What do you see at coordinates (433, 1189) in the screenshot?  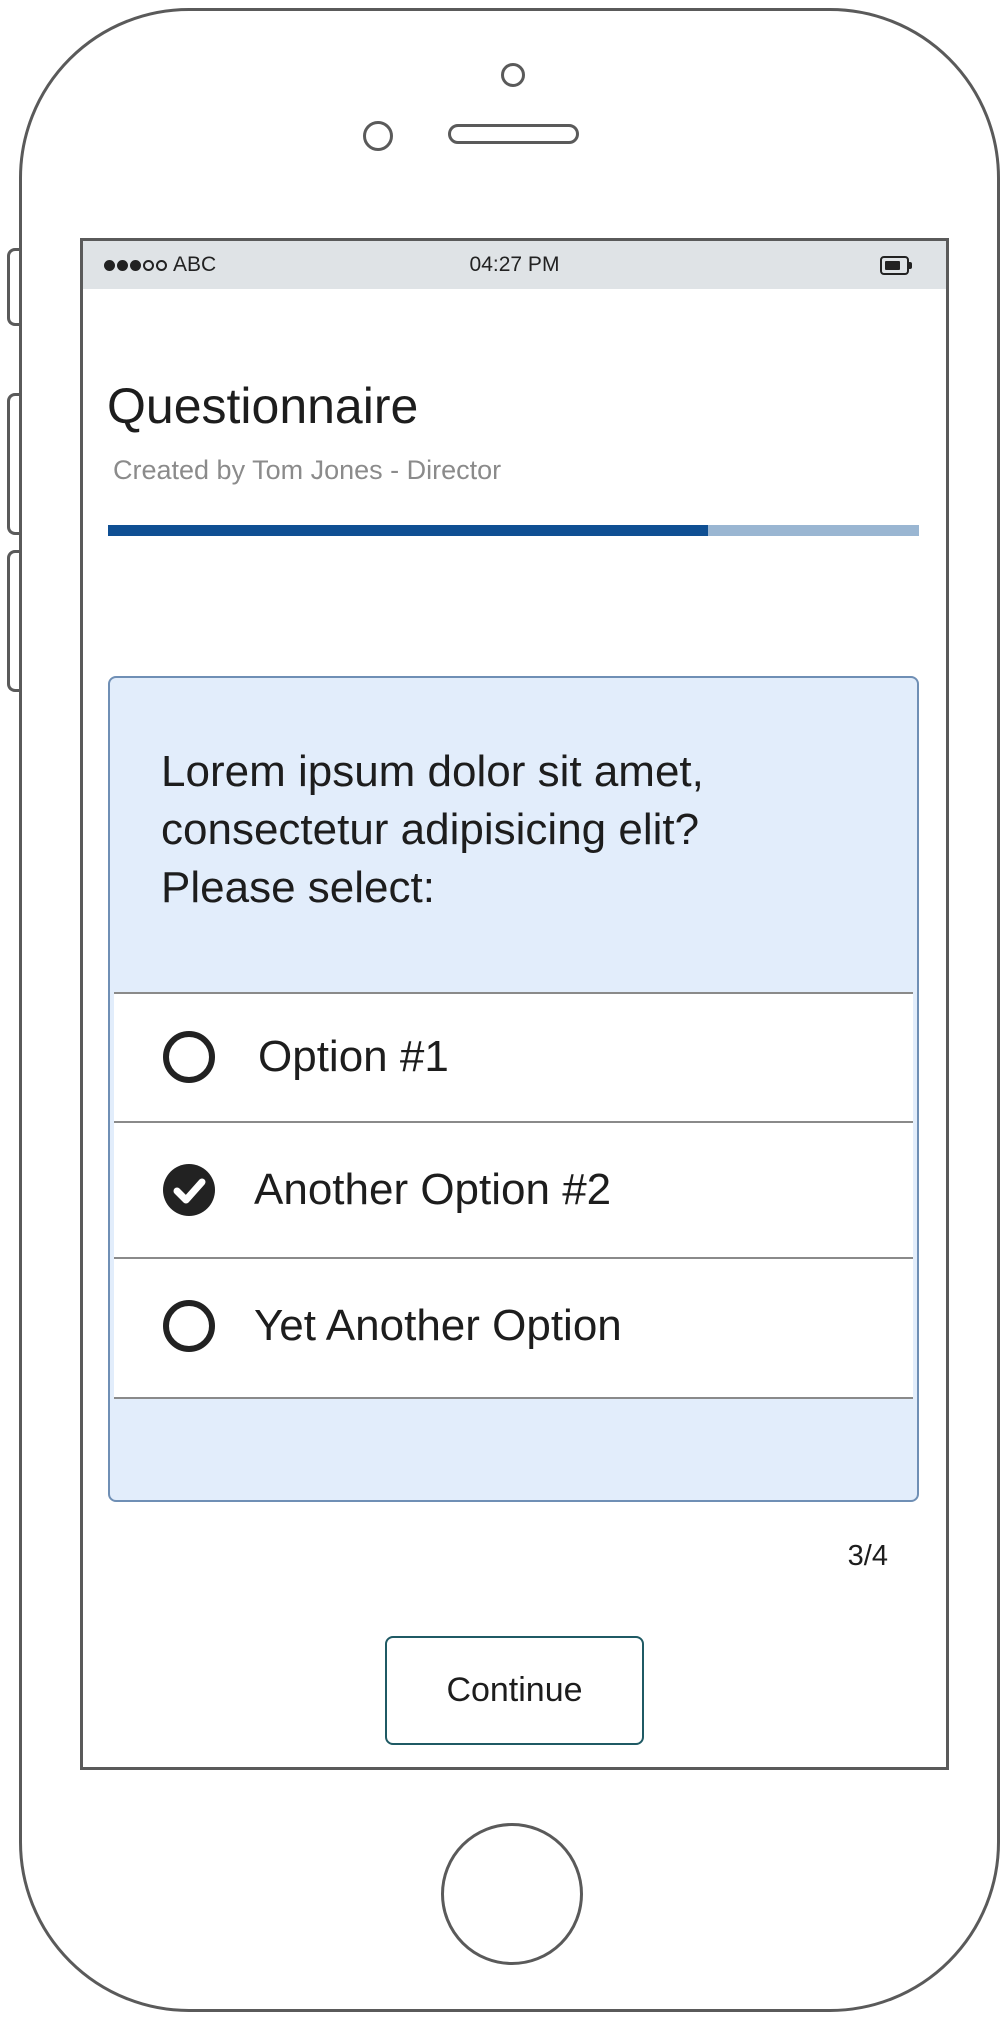 I see `option-label: Another Option #2` at bounding box center [433, 1189].